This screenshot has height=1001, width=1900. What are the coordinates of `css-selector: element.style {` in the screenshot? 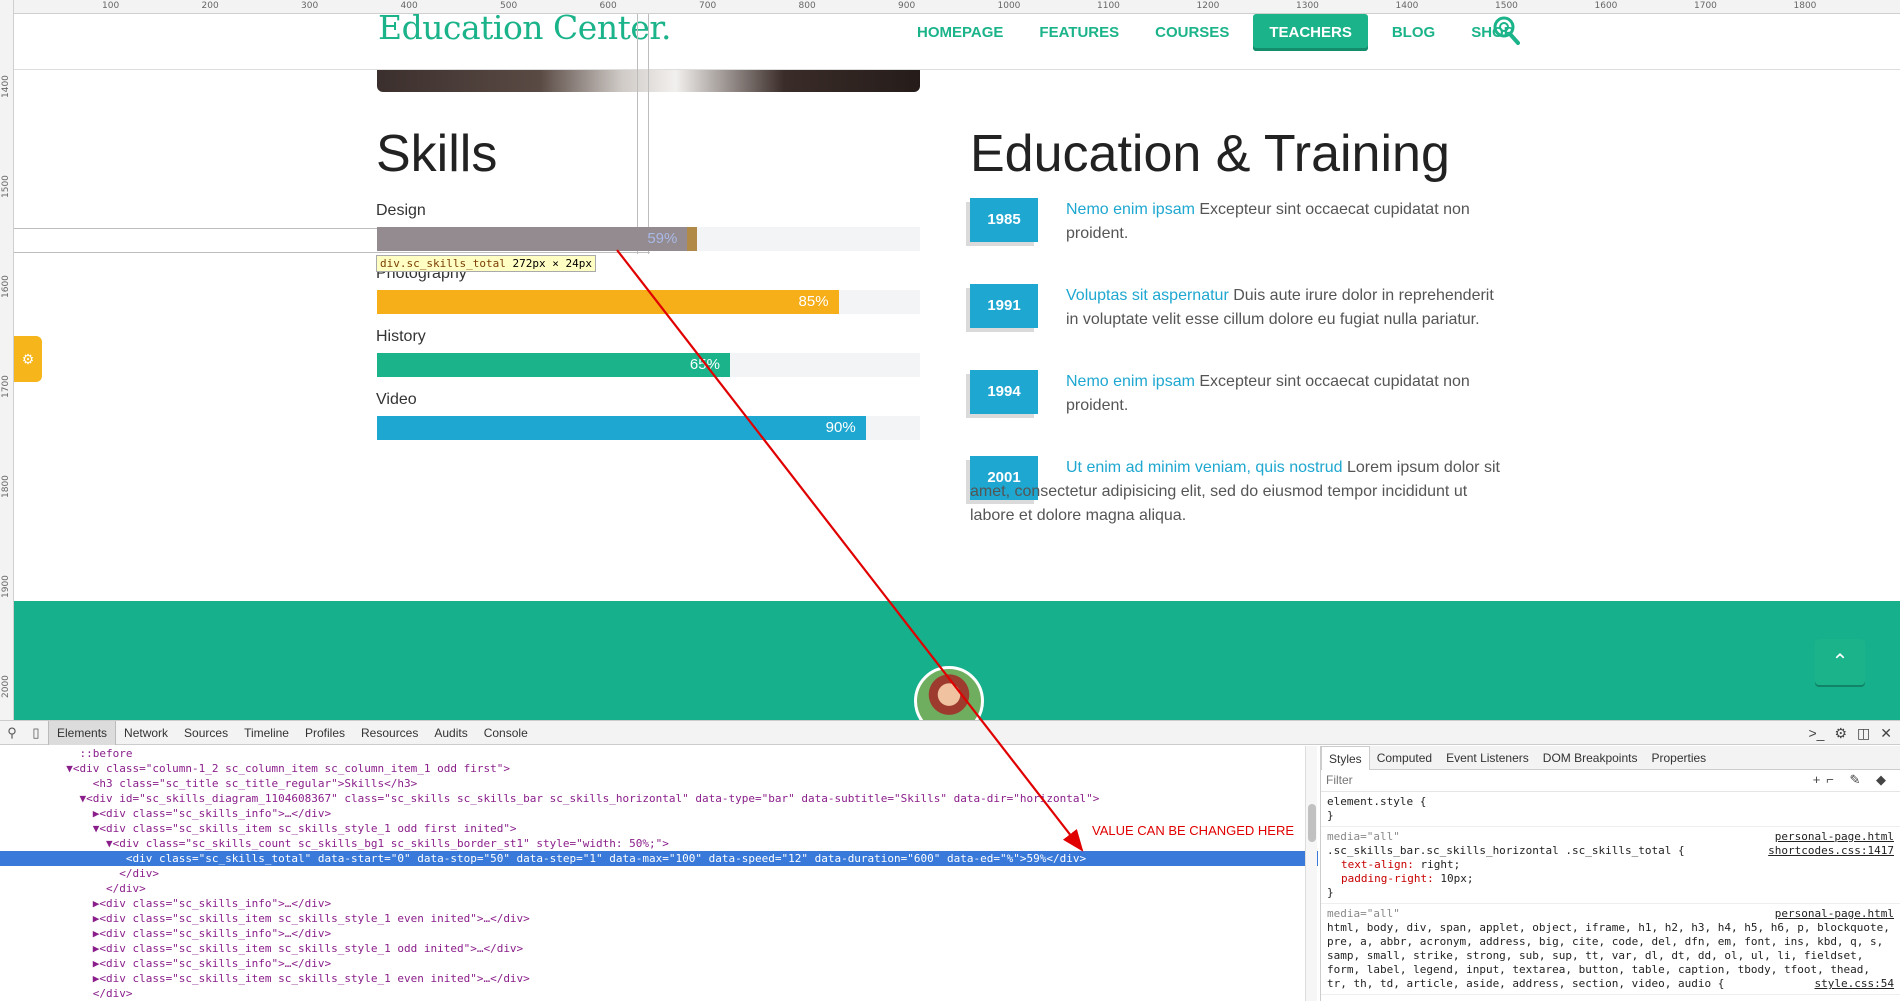 It's located at (1377, 801).